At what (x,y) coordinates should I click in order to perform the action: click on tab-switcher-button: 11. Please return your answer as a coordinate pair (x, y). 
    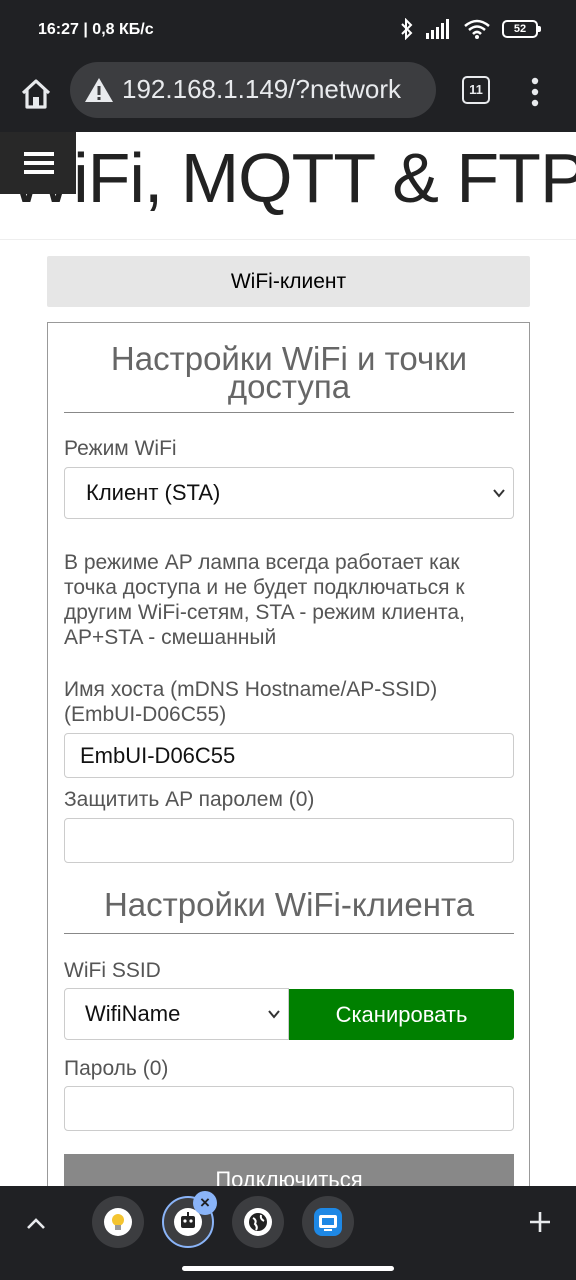
    Looking at the image, I should click on (476, 90).